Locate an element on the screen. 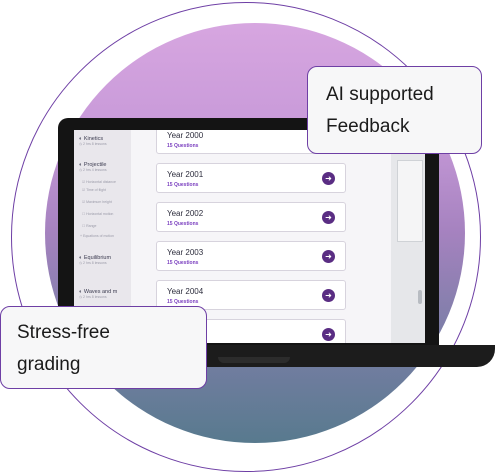  sidebar-item: ☑ Horizontal distance is located at coordinates (99, 182).